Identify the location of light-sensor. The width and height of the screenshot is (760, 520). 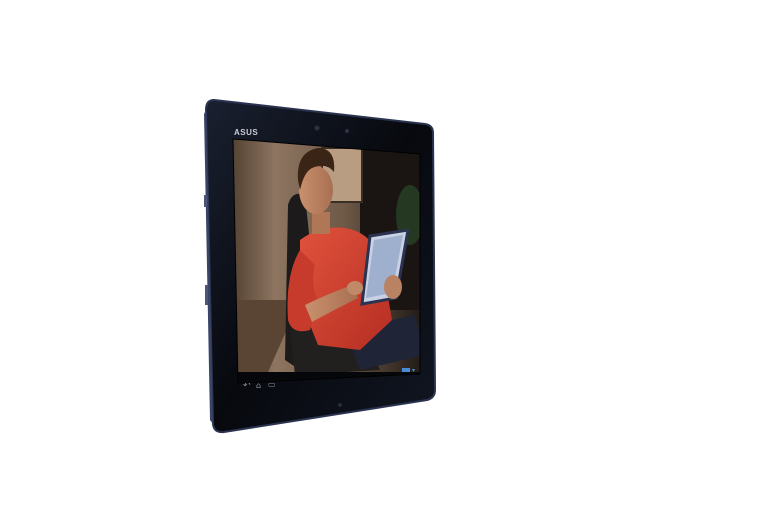
(347, 131).